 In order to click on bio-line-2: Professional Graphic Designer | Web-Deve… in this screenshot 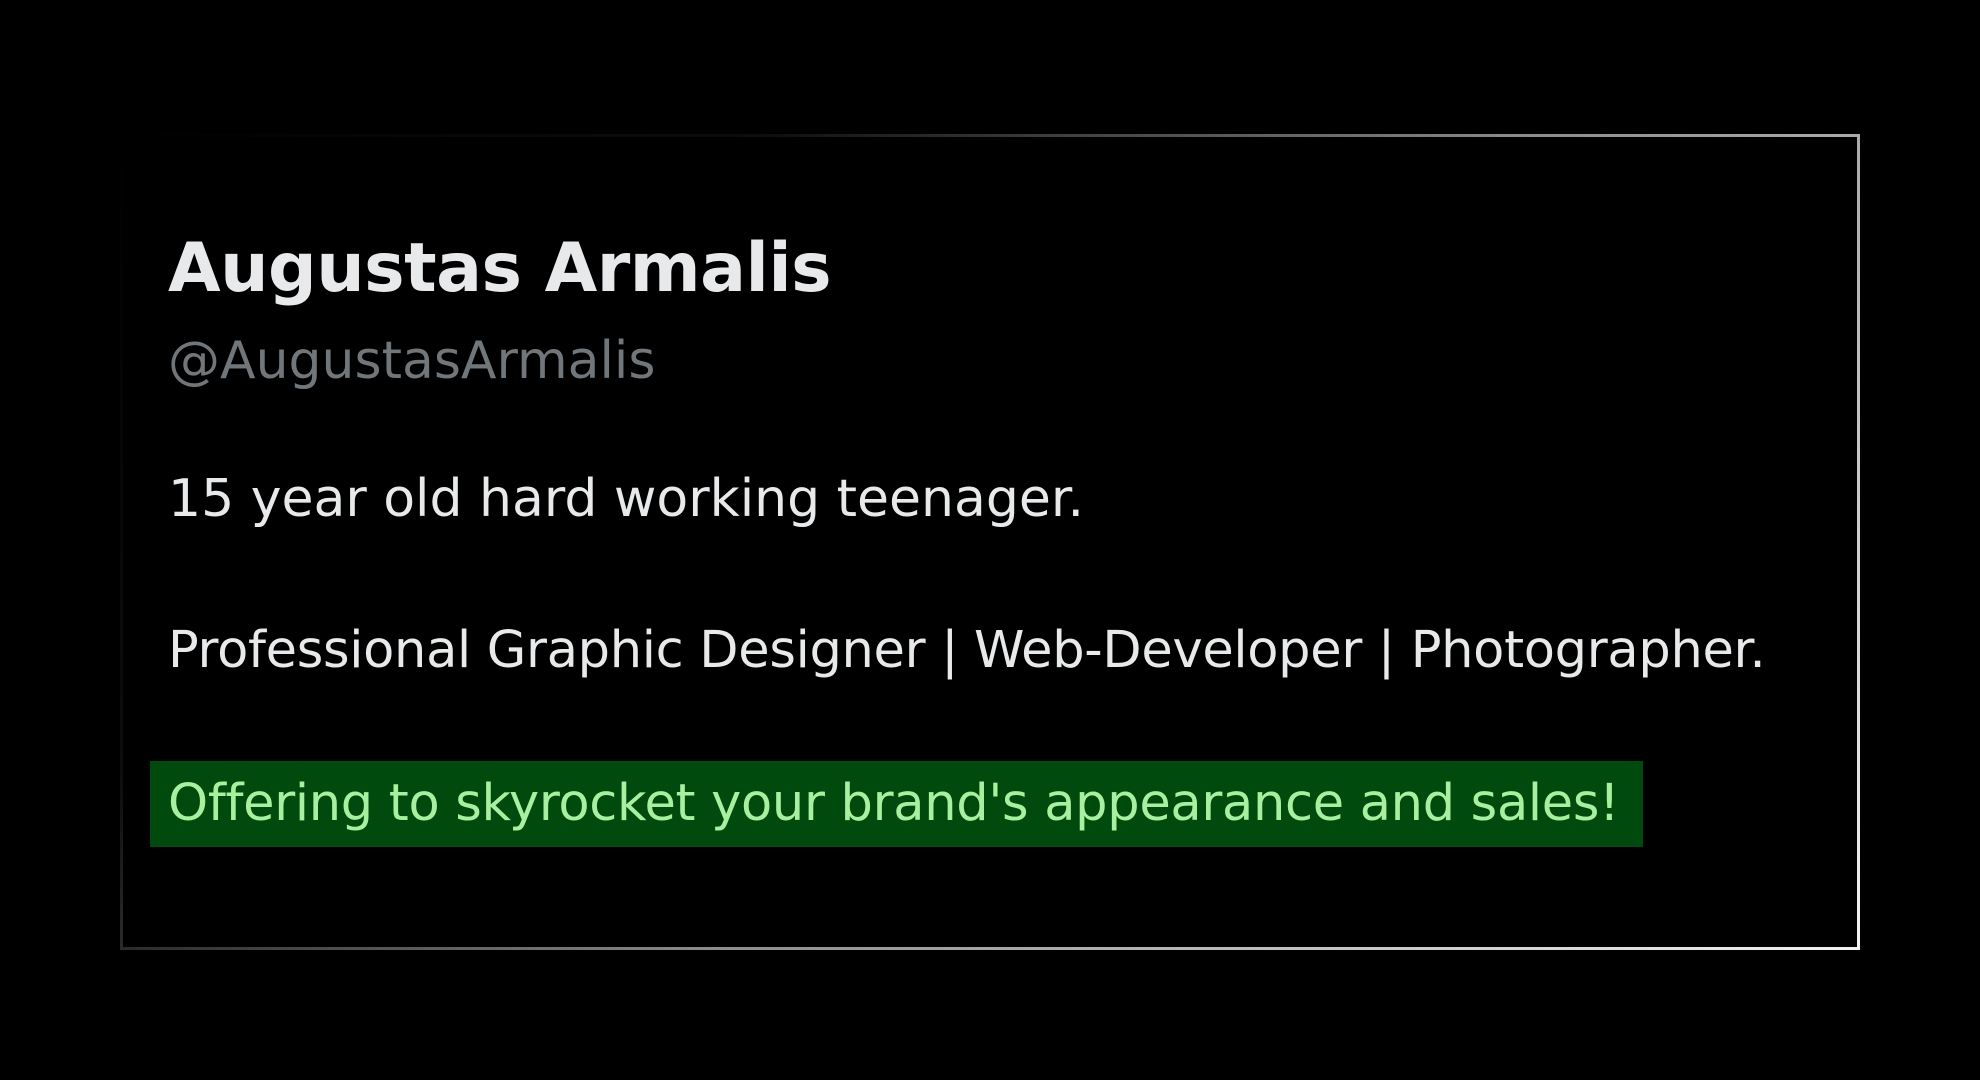, I will do `click(967, 650)`.